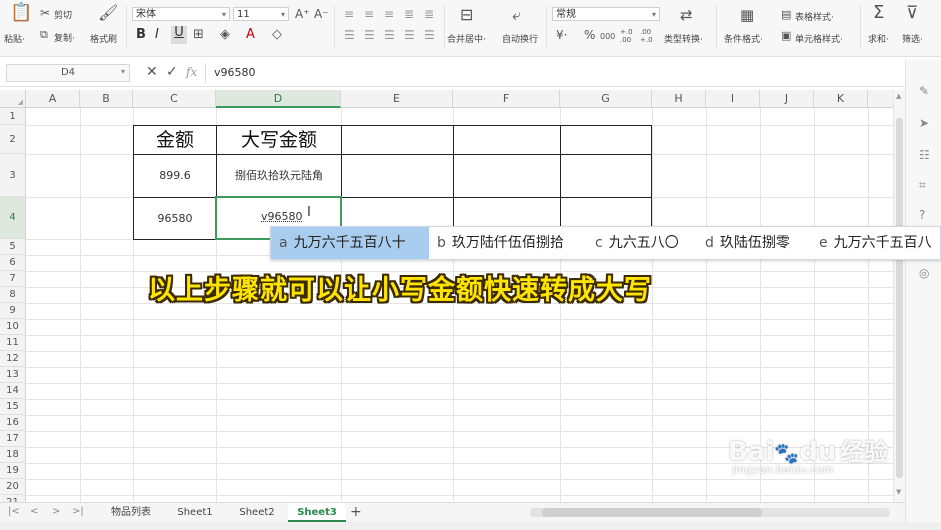 The height and width of the screenshot is (530, 941). What do you see at coordinates (13, 116) in the screenshot?
I see `row-header-1: 1` at bounding box center [13, 116].